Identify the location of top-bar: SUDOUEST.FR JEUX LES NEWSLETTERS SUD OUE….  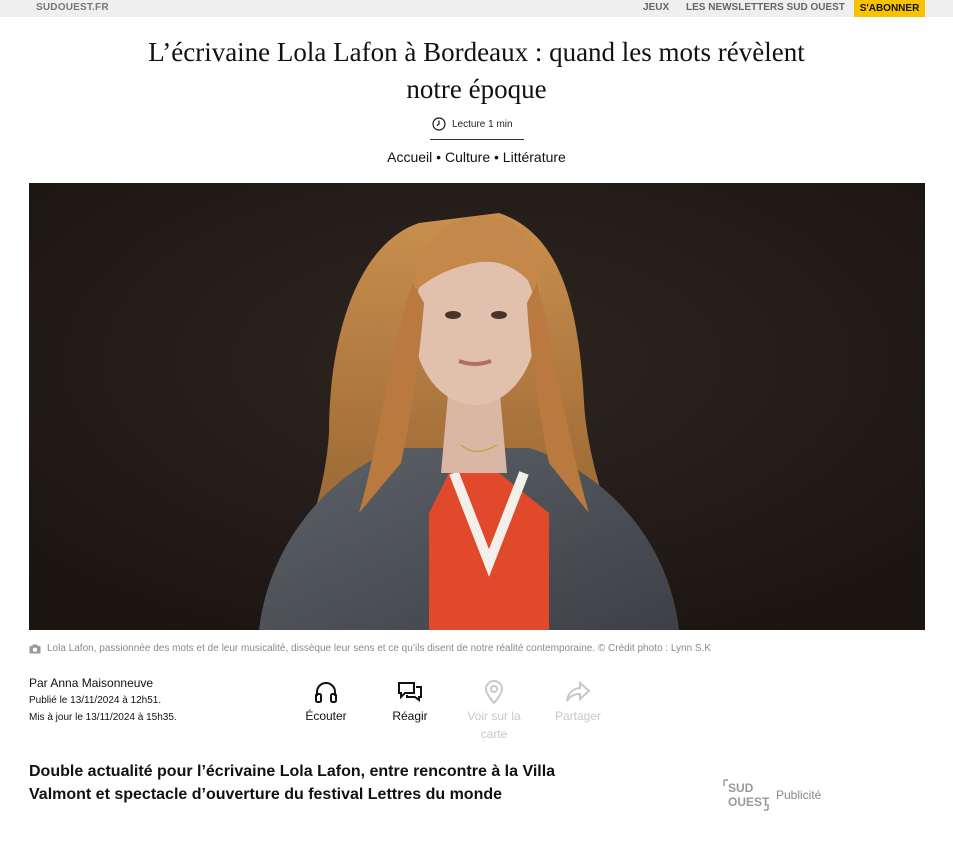
(476, 8).